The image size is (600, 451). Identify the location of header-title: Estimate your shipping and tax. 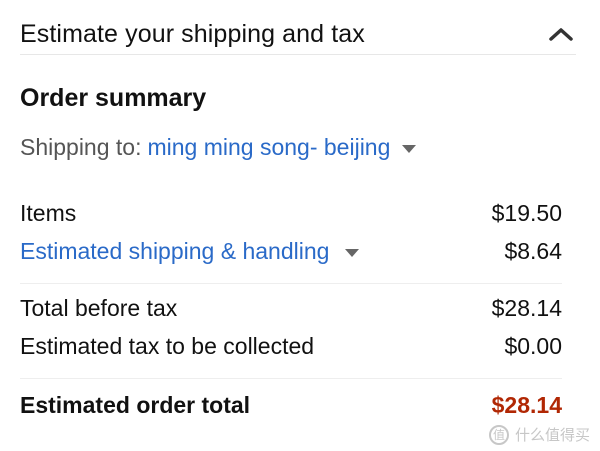
(192, 33).